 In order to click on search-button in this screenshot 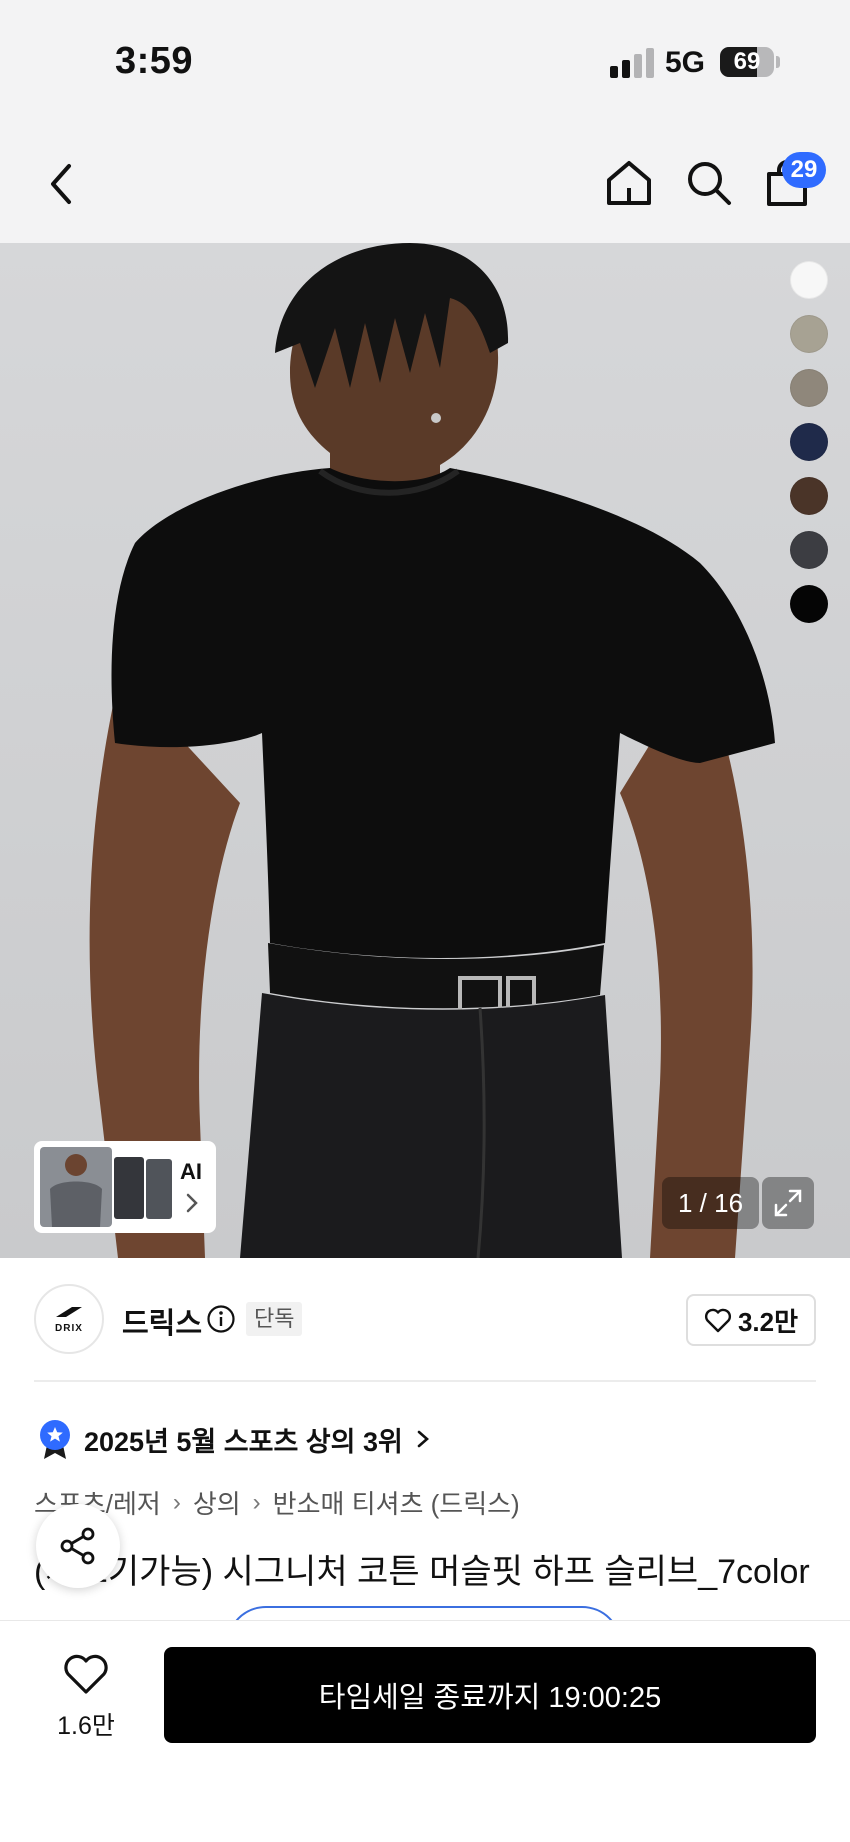, I will do `click(709, 183)`.